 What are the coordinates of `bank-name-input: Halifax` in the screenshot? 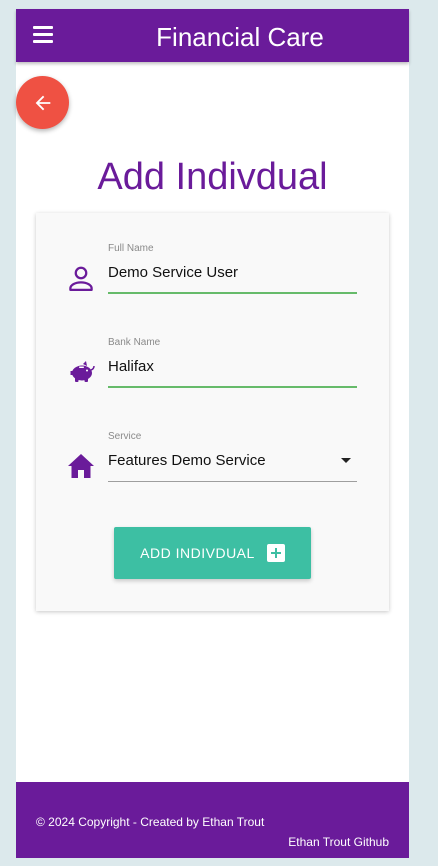 It's located at (232, 367).